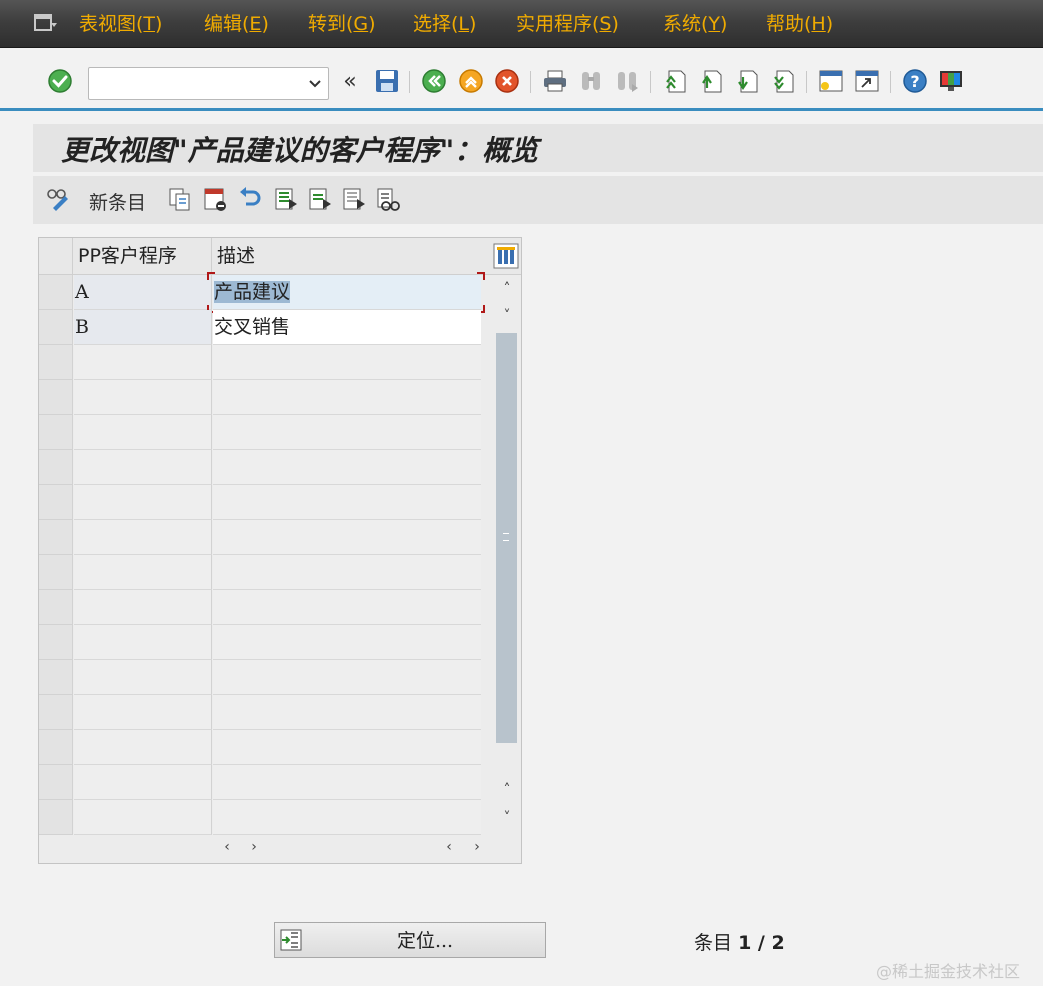  I want to click on scroll-page-up-icon: ˄, so click(507, 790).